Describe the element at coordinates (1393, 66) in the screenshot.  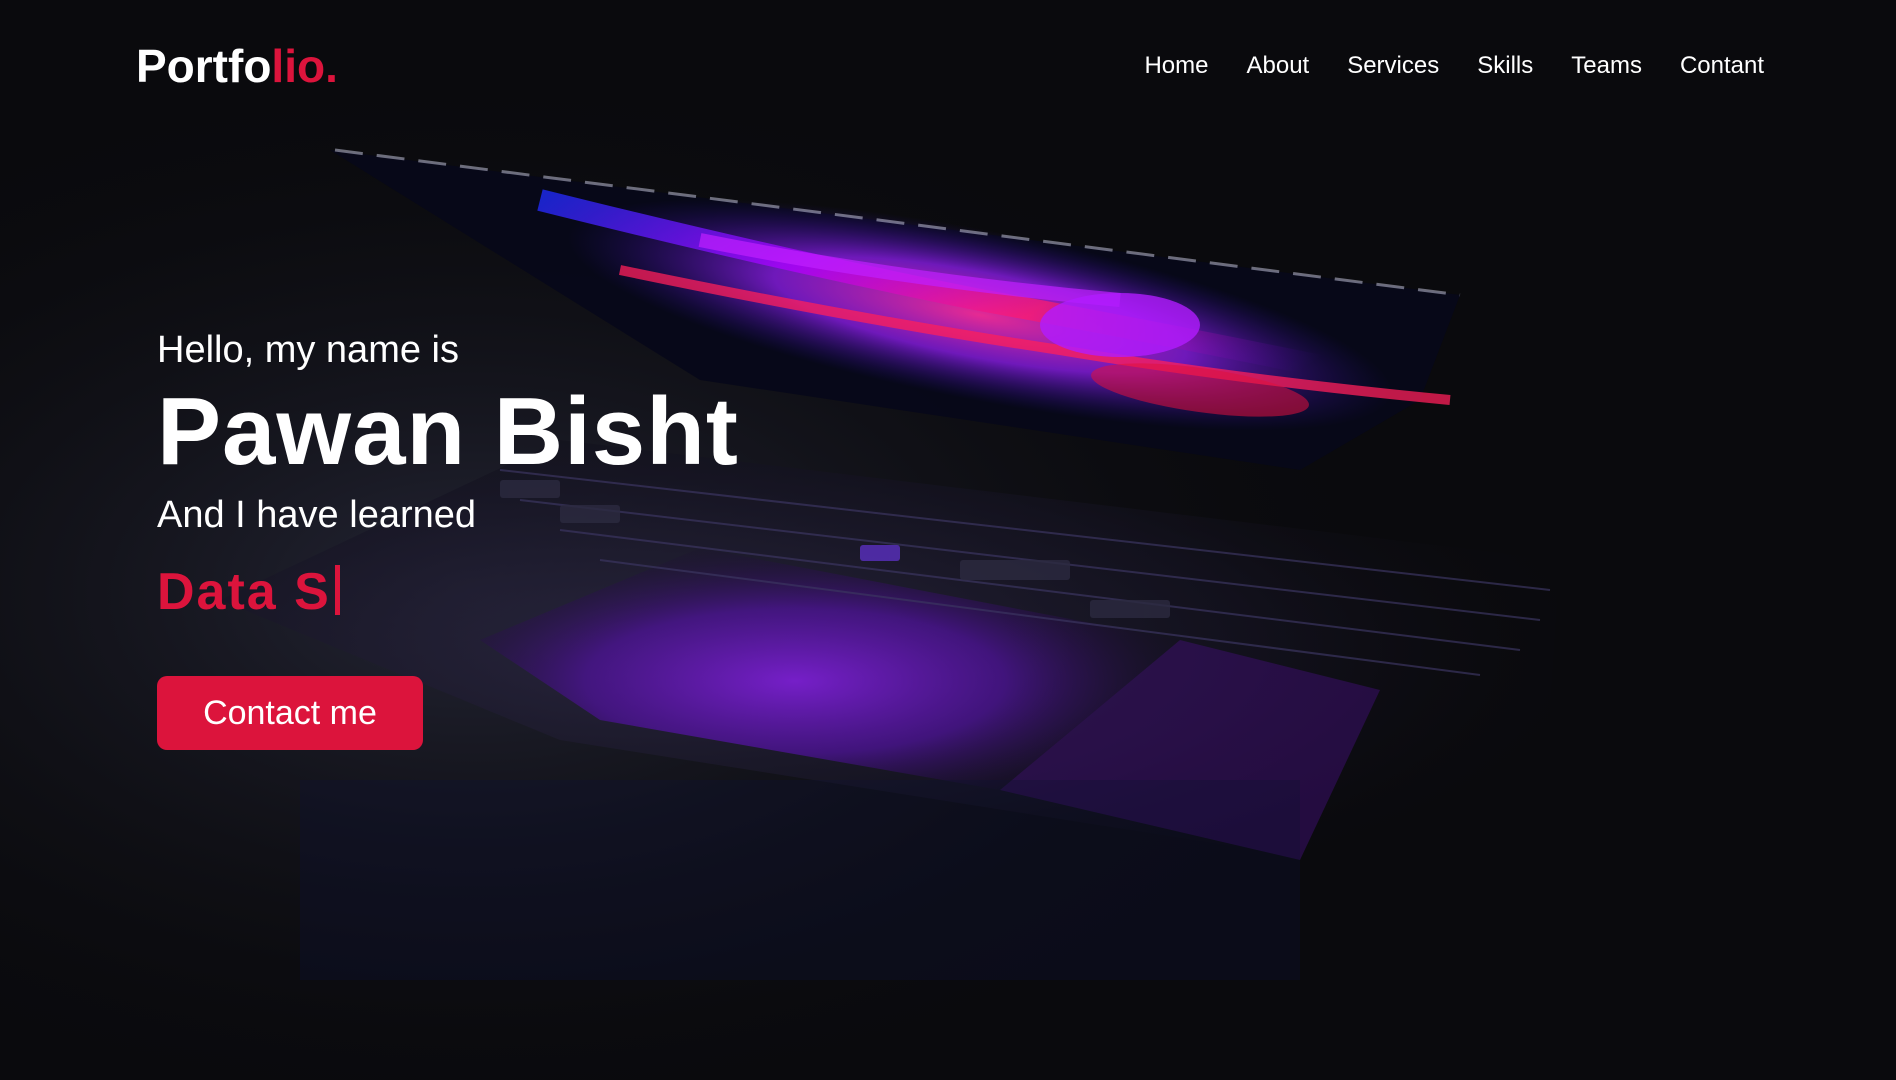
I see `nav-link-services: Services` at that location.